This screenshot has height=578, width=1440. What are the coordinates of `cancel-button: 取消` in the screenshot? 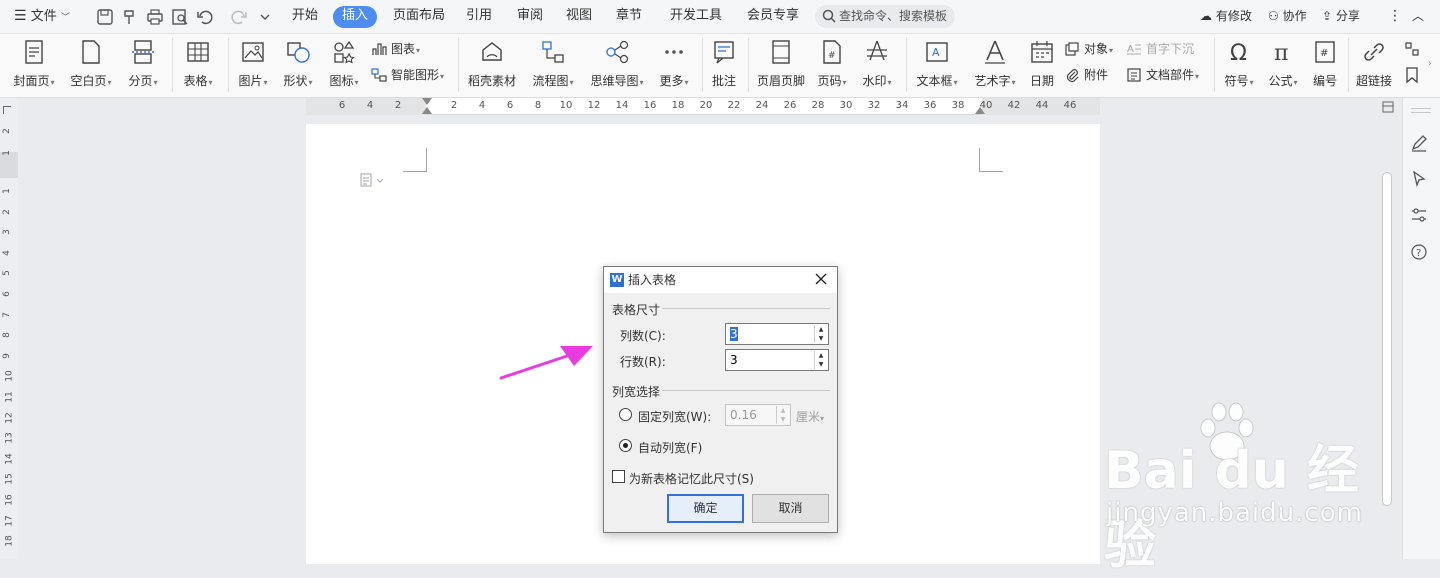 It's located at (790, 508).